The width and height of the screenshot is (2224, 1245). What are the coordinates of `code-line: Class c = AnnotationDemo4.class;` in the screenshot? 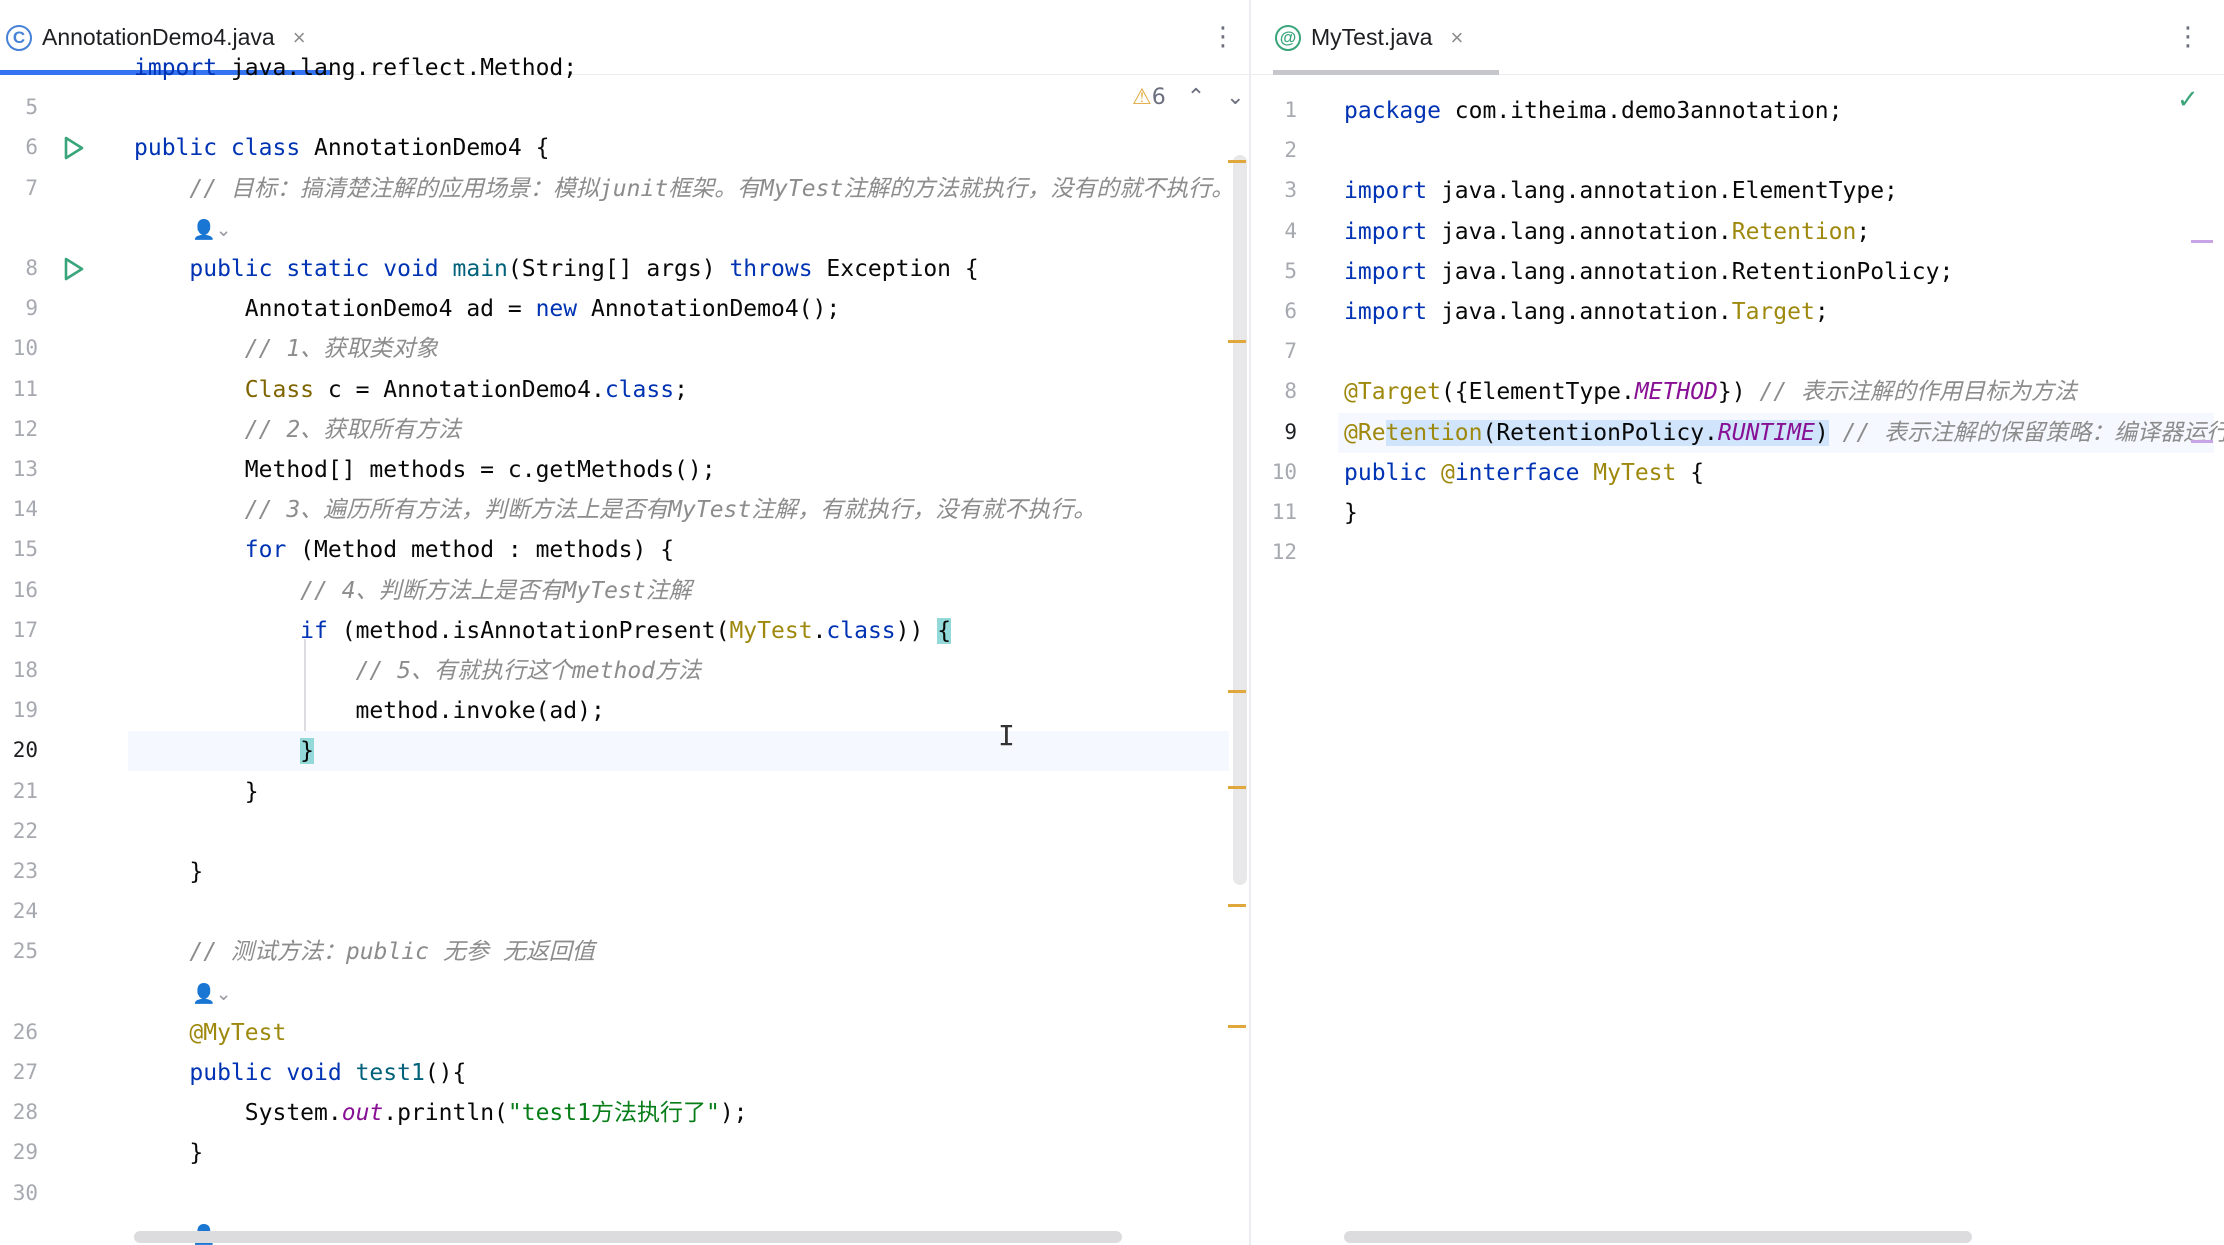 It's located at (411, 390).